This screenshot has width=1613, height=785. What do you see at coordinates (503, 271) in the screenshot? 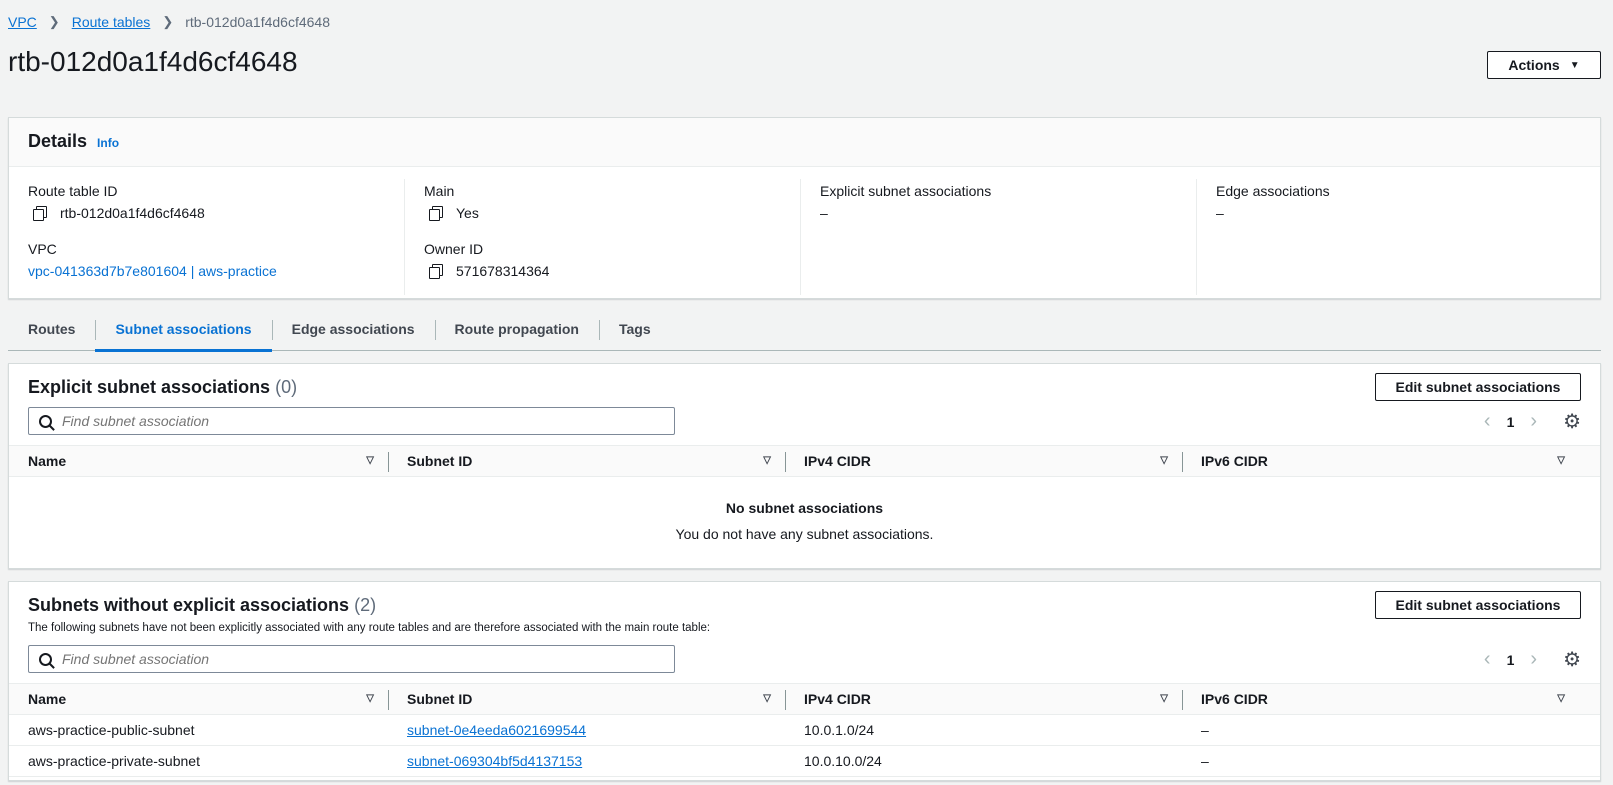
I see `owner-id-value: 571678314364` at bounding box center [503, 271].